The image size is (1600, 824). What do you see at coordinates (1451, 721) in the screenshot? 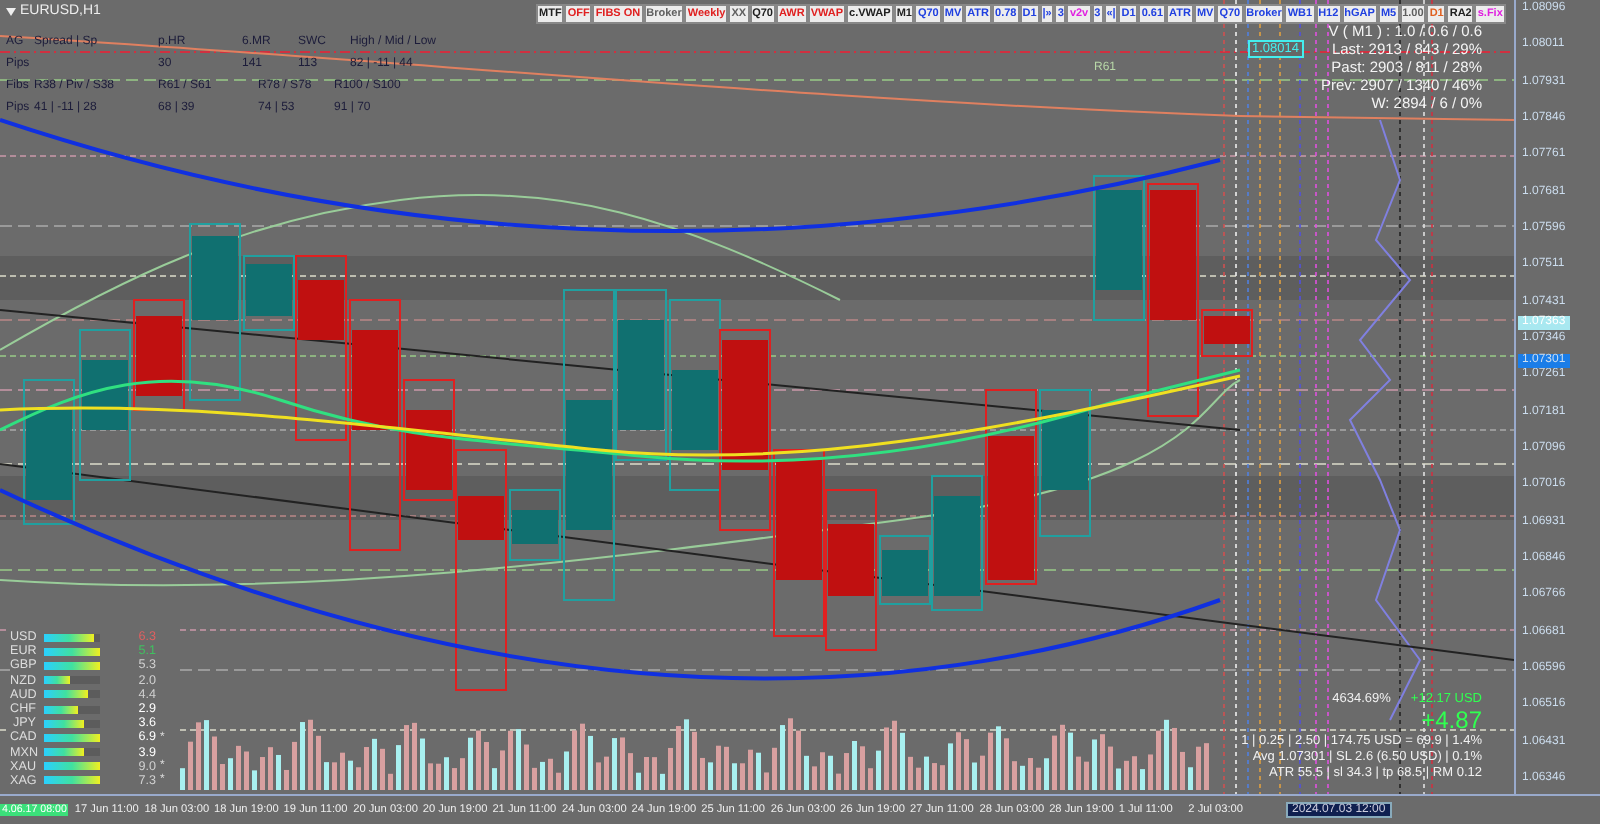
I see `pips-value: +4.87` at bounding box center [1451, 721].